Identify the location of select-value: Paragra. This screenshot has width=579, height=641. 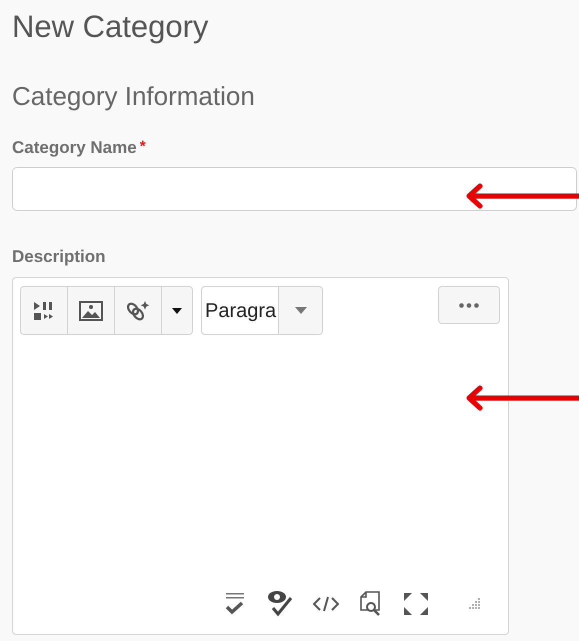
(240, 310).